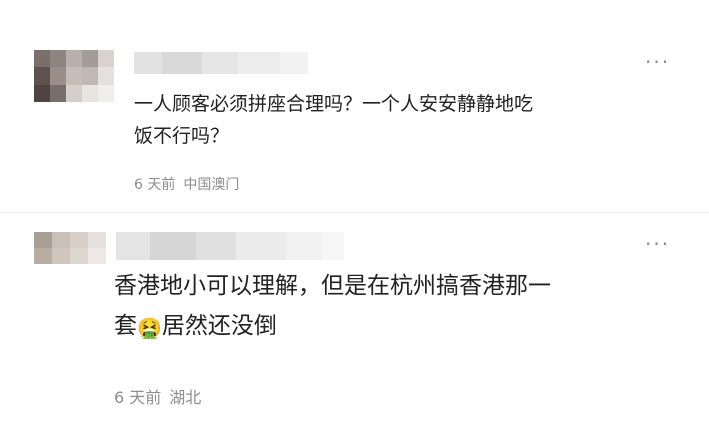 This screenshot has width=709, height=439. What do you see at coordinates (185, 397) in the screenshot?
I see `comment-location: 湖北` at bounding box center [185, 397].